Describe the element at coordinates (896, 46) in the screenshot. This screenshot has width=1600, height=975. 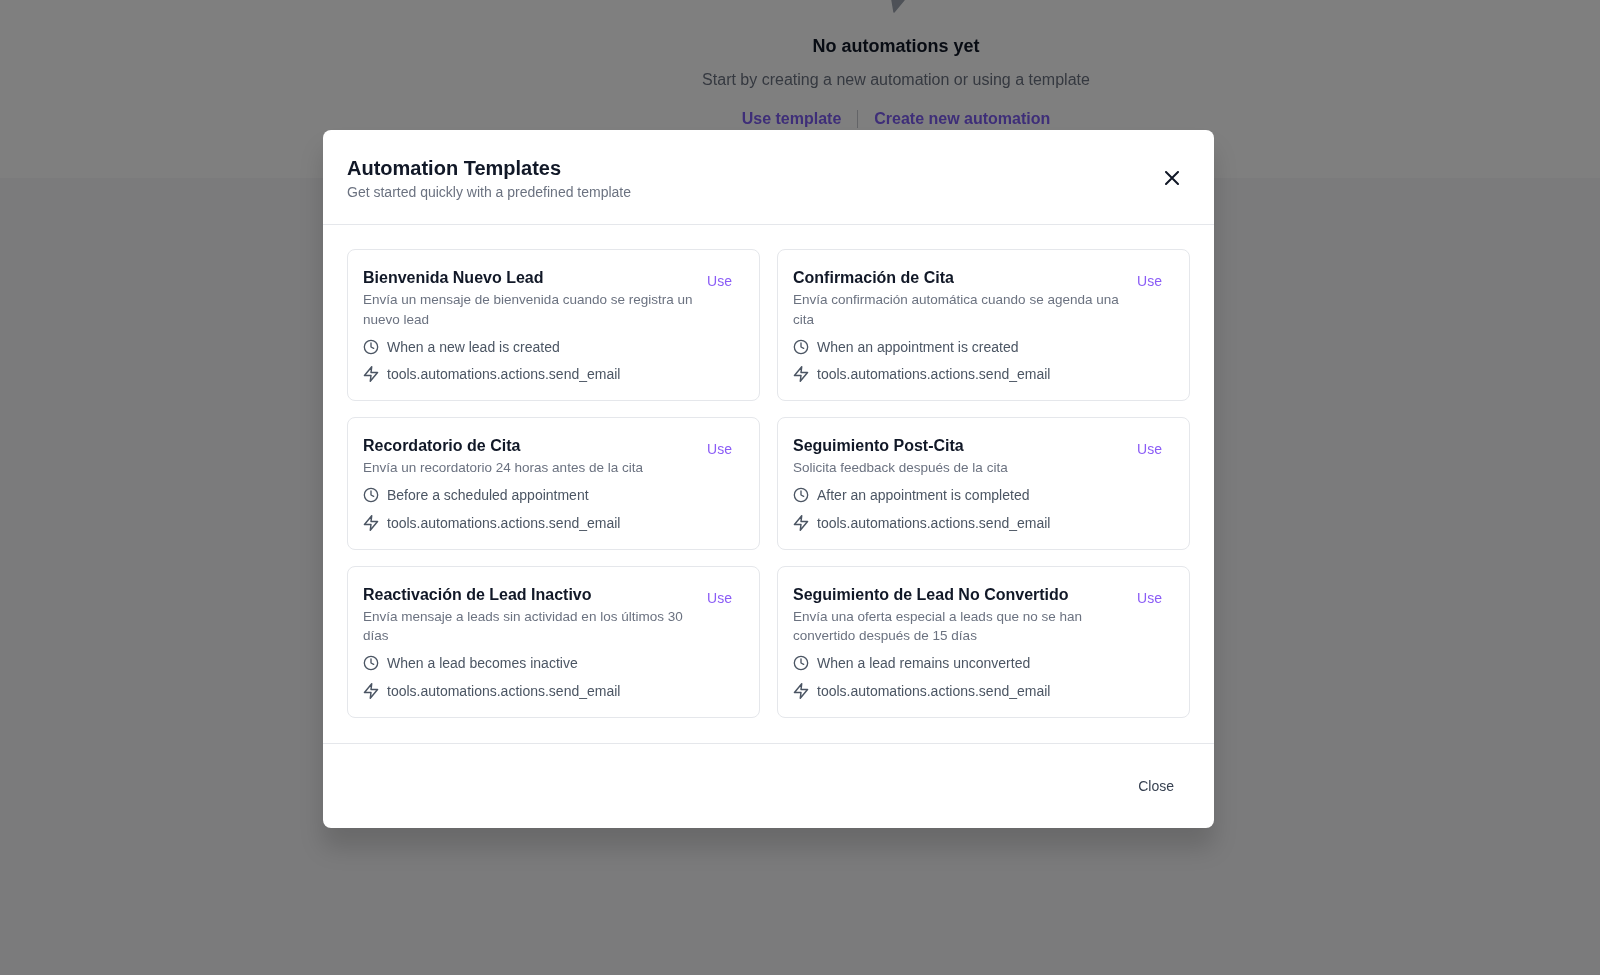
I see `empty-state-title: No automations yet` at that location.